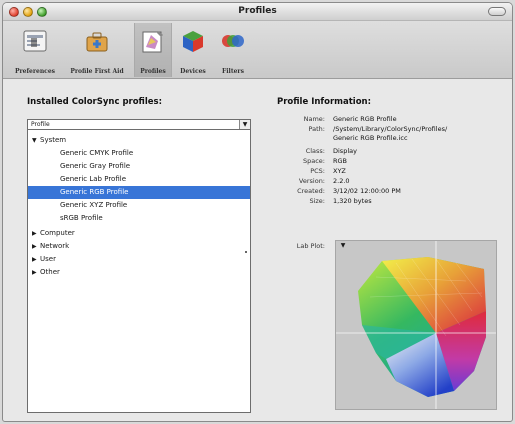 This screenshot has width=515, height=424. I want to click on tree-item-label: Generic Gray Profile, so click(95, 166).